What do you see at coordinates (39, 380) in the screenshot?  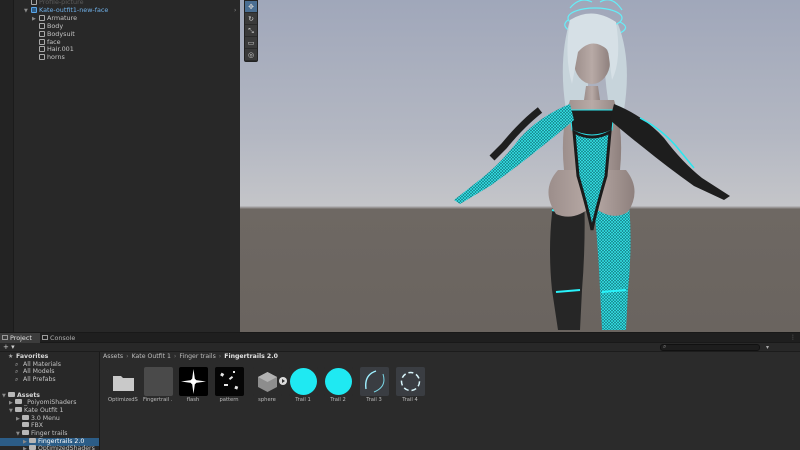 I see `tree-item-label: All Prefabs` at bounding box center [39, 380].